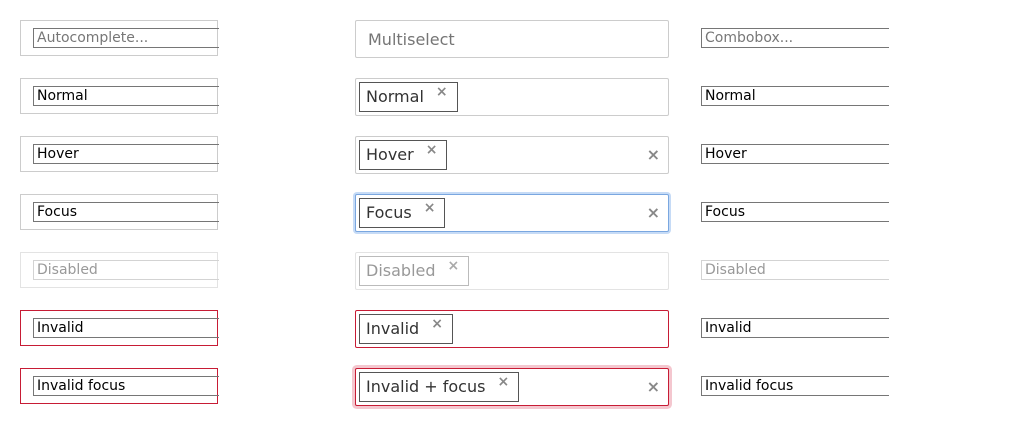 This screenshot has height=426, width=1024. What do you see at coordinates (512, 271) in the screenshot?
I see `multiselect-disabled: Disabled ×` at bounding box center [512, 271].